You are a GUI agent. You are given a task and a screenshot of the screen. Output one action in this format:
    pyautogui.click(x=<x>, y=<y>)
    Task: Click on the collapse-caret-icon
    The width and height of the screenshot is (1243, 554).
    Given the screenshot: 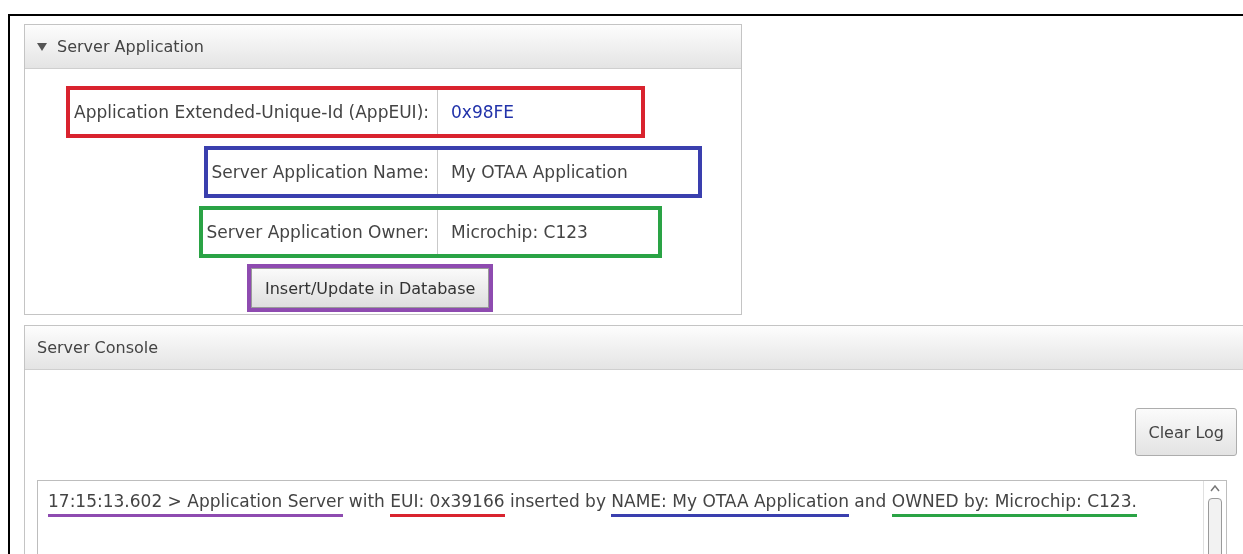 What is the action you would take?
    pyautogui.click(x=42, y=46)
    